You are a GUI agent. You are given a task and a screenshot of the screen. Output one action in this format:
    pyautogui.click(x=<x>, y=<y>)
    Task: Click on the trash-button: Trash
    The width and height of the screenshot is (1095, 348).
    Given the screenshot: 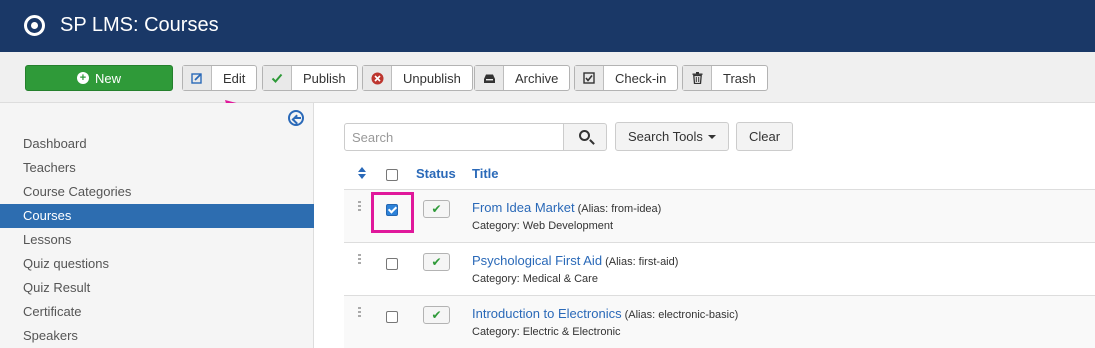 What is the action you would take?
    pyautogui.click(x=725, y=78)
    